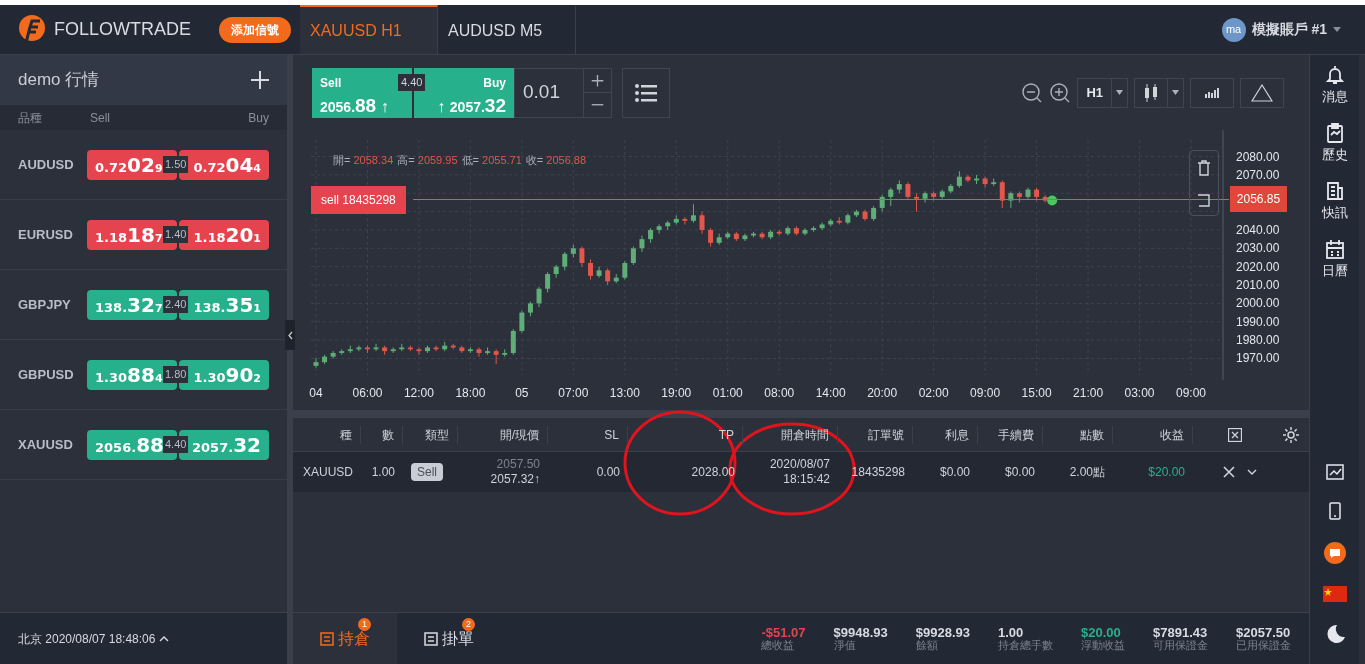 The width and height of the screenshot is (1365, 664). Describe the element at coordinates (1334, 249) in the screenshot. I see `calendar-icon` at that location.